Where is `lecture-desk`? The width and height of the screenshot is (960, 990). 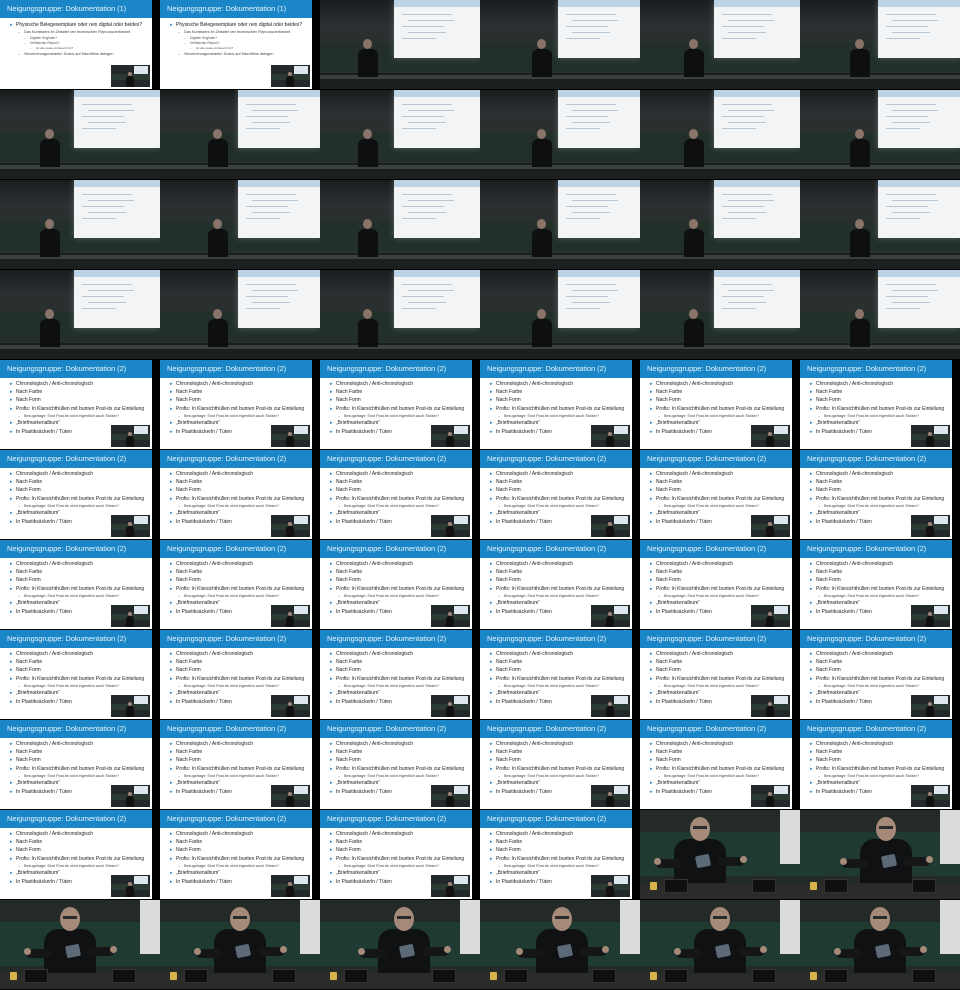 lecture-desk is located at coordinates (560, 167).